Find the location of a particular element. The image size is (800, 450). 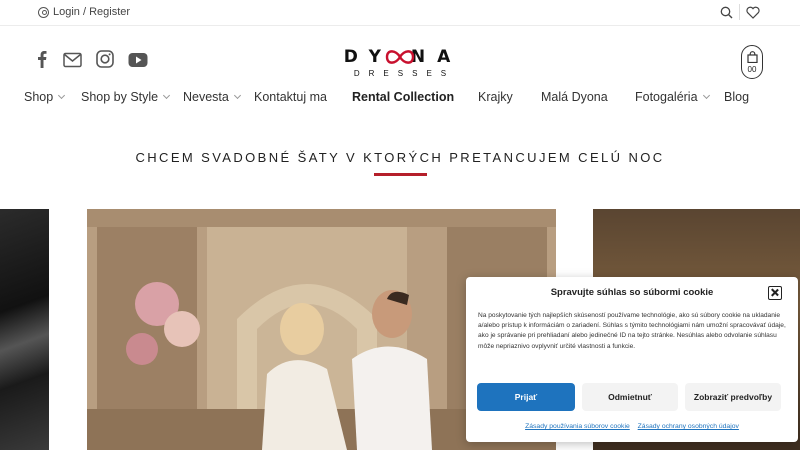

nav-item-rental-collection: Rental Collection is located at coordinates (403, 97).